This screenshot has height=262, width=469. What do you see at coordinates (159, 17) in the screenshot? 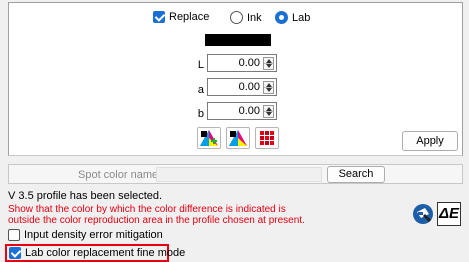
I see `replace-check-mark` at bounding box center [159, 17].